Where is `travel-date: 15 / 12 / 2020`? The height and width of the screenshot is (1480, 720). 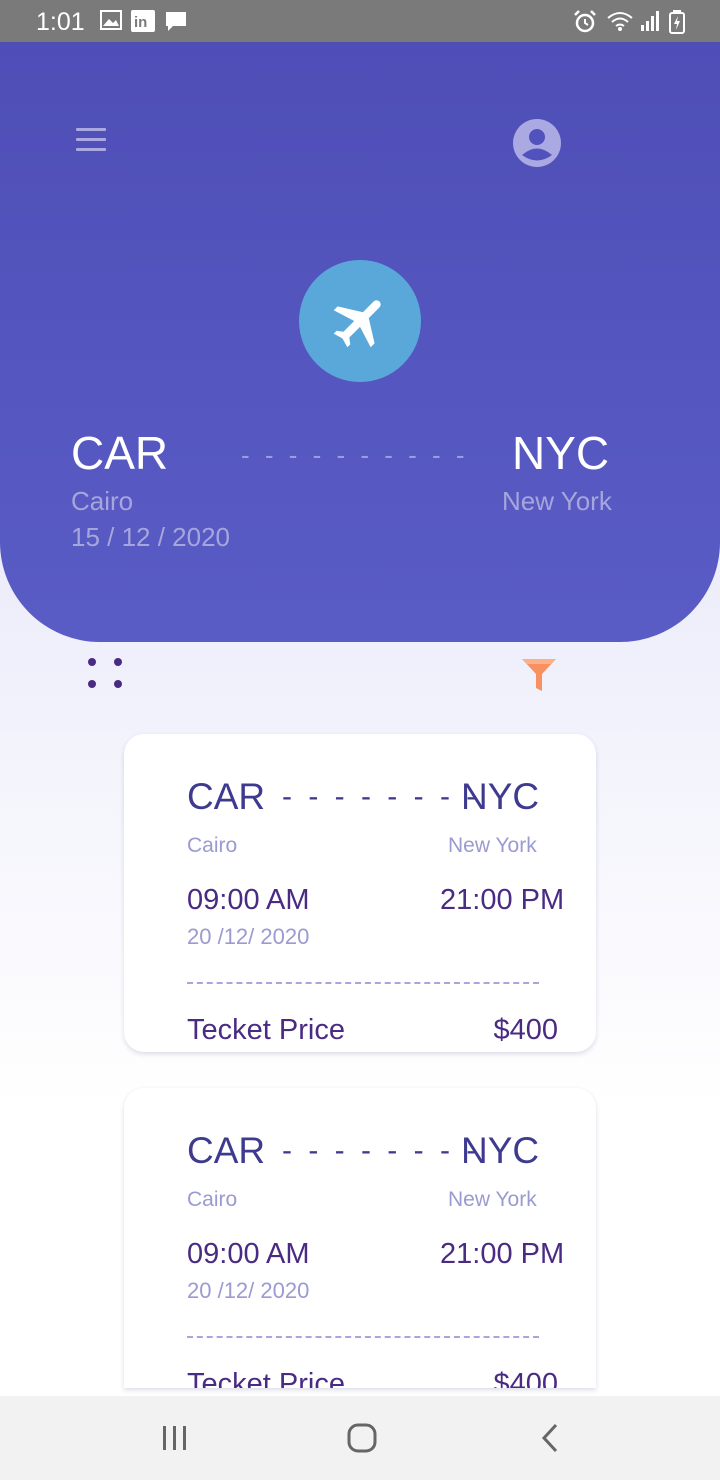
travel-date: 15 / 12 / 2020 is located at coordinates (151, 537).